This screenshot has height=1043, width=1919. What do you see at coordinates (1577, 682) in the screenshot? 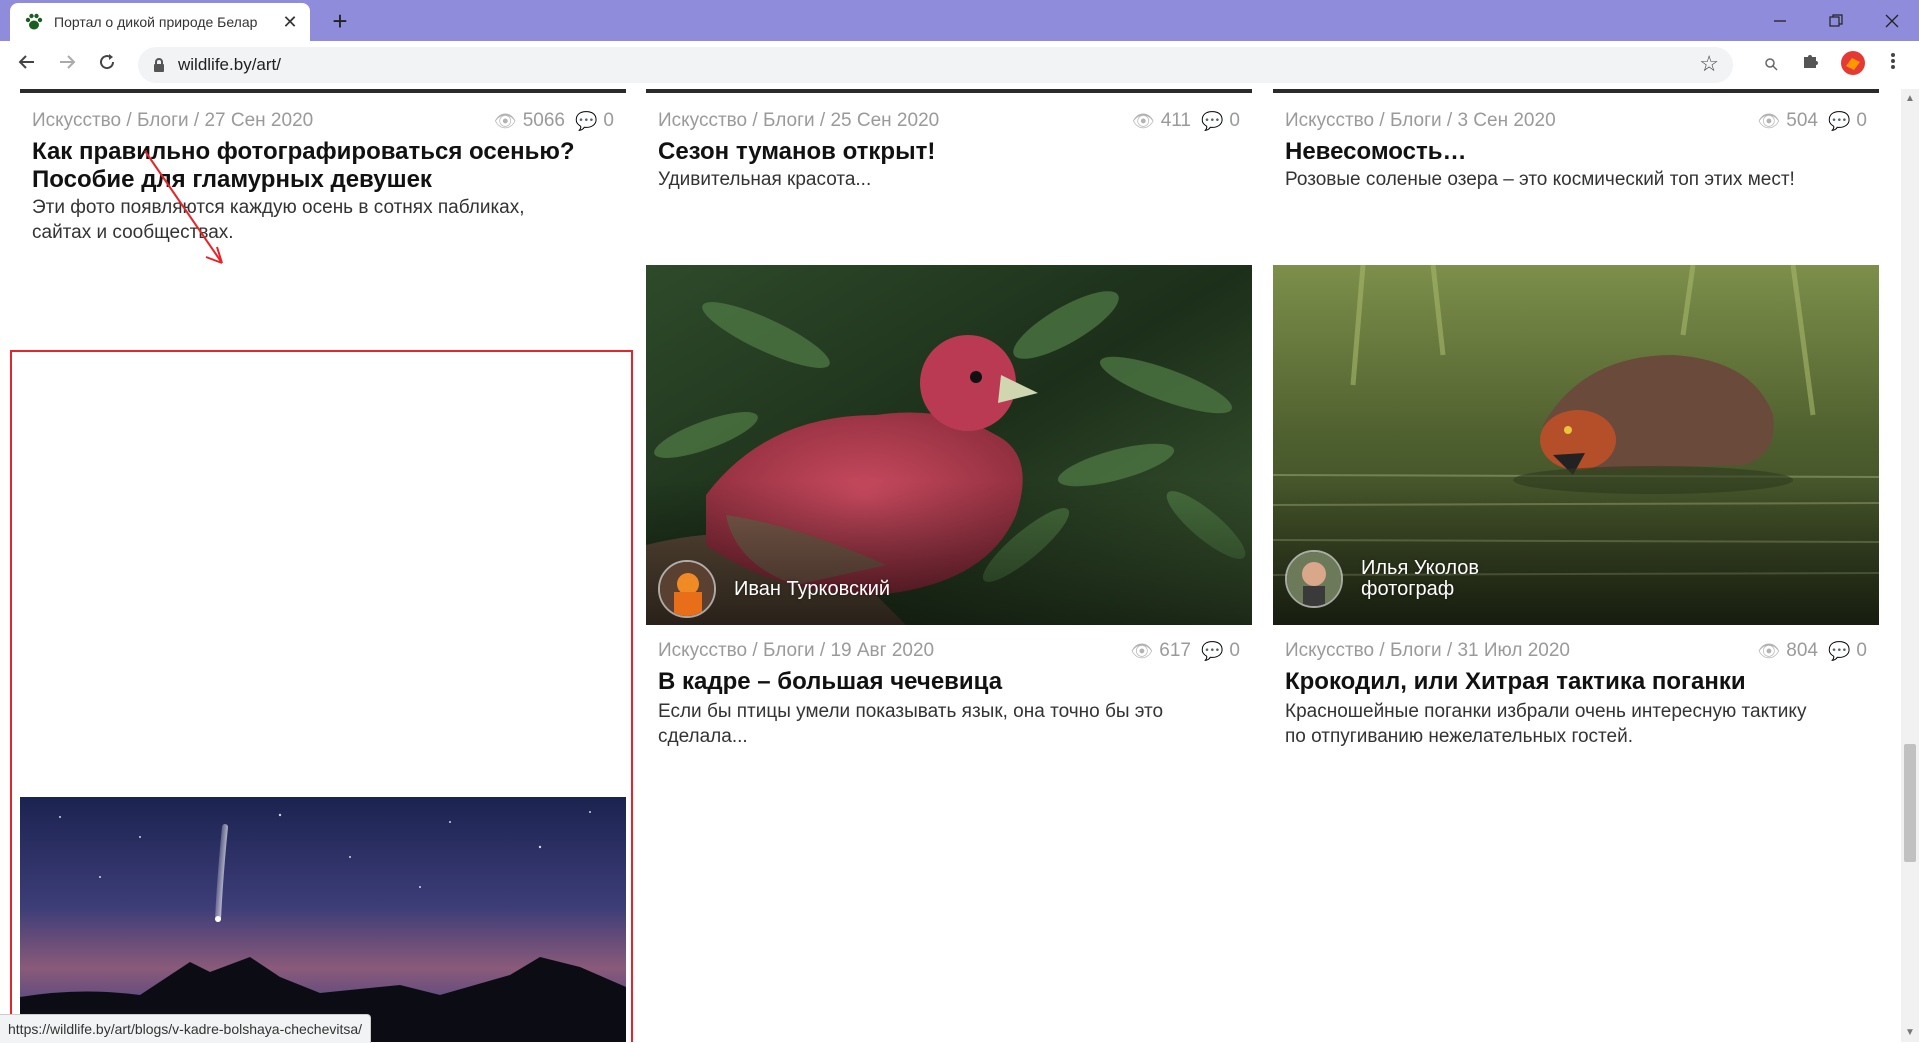
I see `article-title: Крокодил, или Хитрая тактика поганки` at bounding box center [1577, 682].